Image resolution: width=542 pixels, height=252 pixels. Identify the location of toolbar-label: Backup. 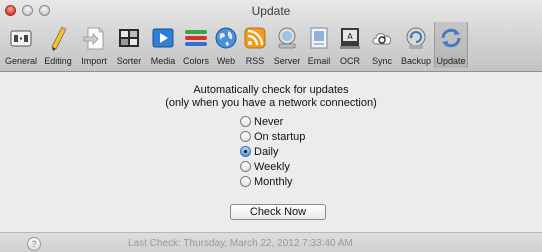
(416, 61).